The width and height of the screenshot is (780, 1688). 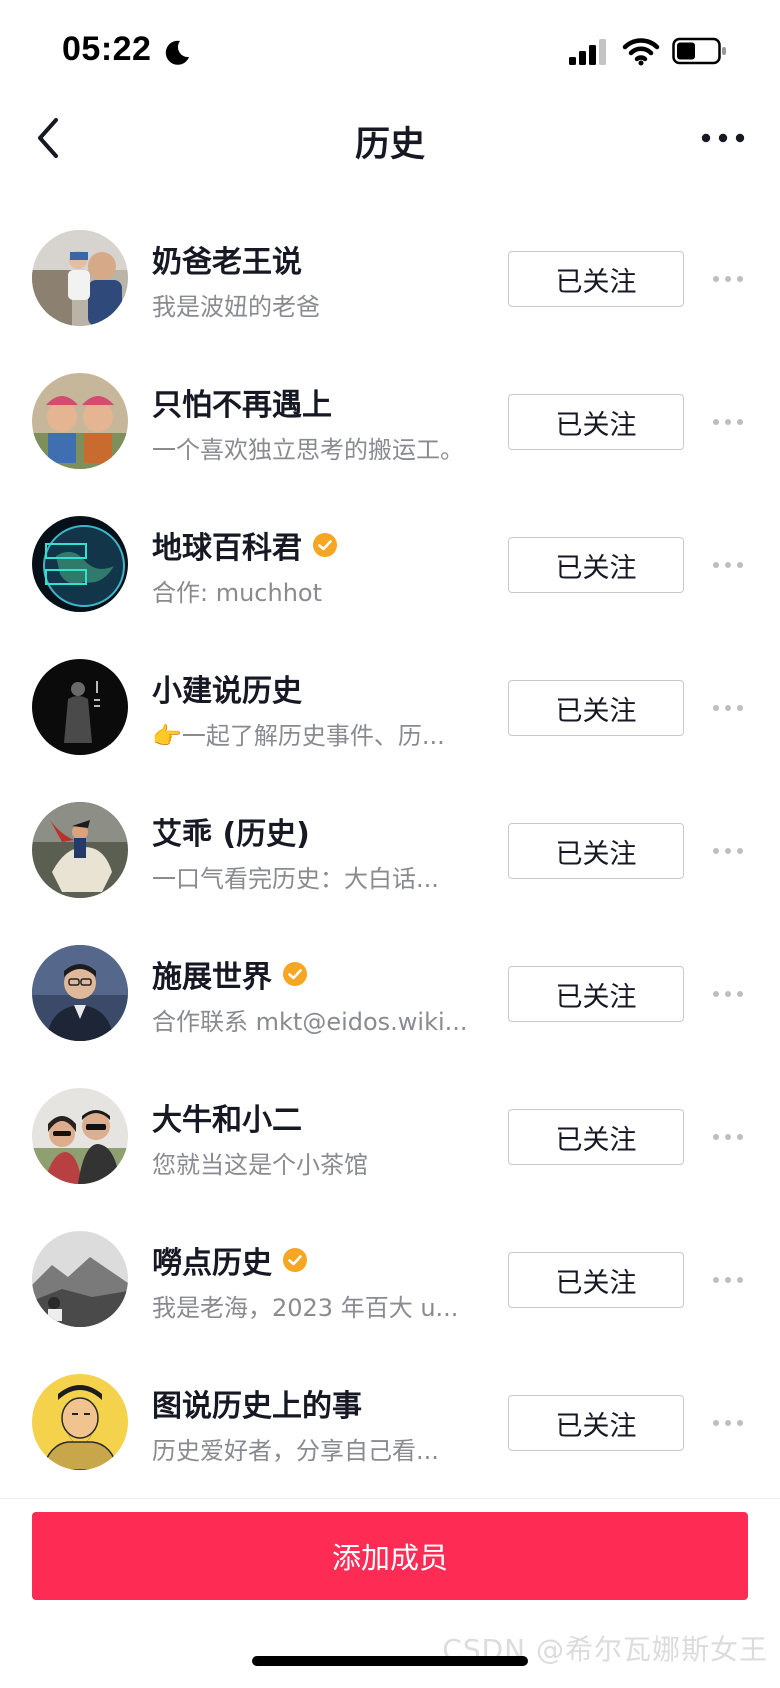 What do you see at coordinates (237, 593) in the screenshot?
I see `account-bio: 合作: muchhot` at bounding box center [237, 593].